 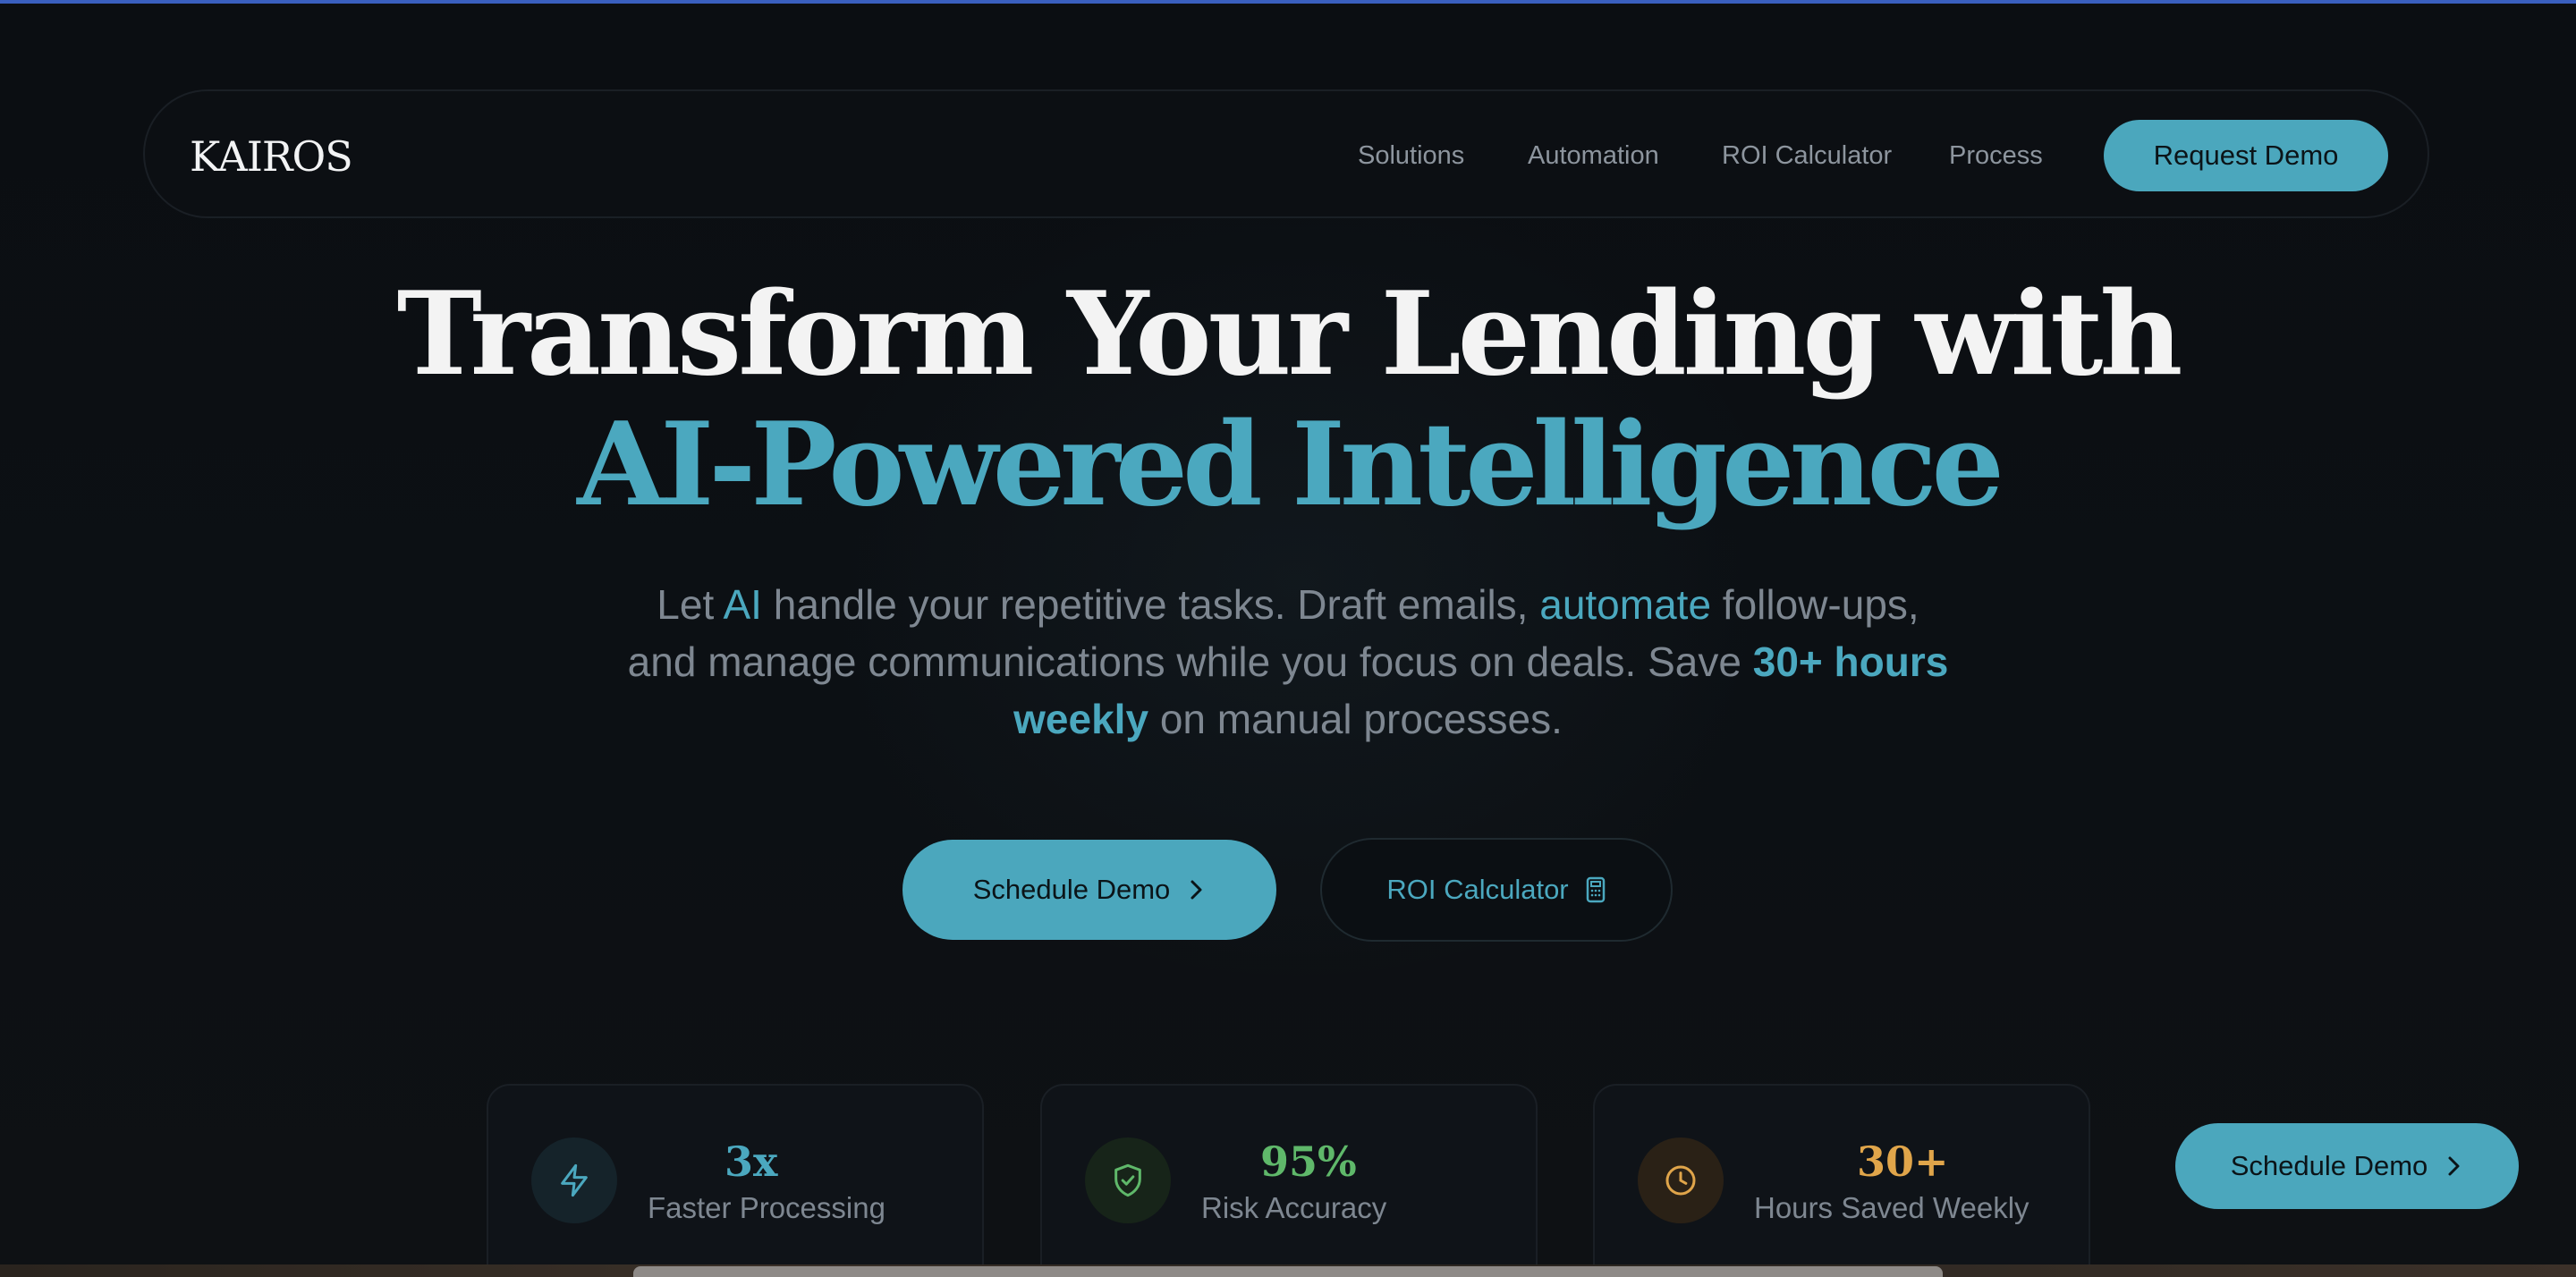 What do you see at coordinates (1288, 1271) in the screenshot?
I see `next-section-card-edge` at bounding box center [1288, 1271].